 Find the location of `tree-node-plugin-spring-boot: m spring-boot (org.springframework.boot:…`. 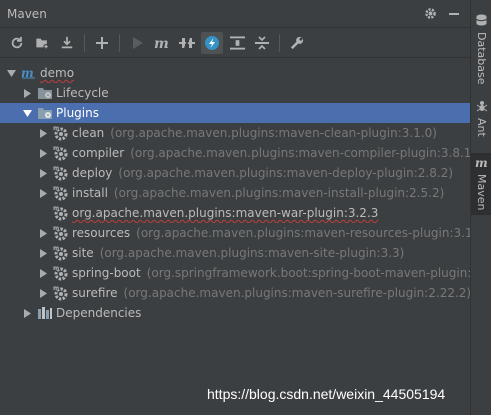

tree-node-plugin-spring-boot: m spring-boot (org.springframework.boot:… is located at coordinates (235, 273).